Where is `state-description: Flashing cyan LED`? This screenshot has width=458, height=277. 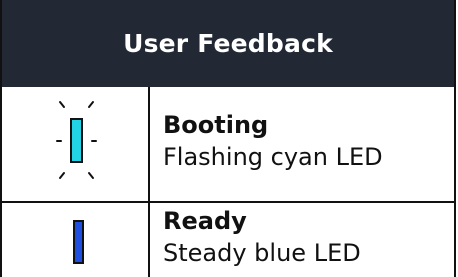 state-description: Flashing cyan LED is located at coordinates (273, 157).